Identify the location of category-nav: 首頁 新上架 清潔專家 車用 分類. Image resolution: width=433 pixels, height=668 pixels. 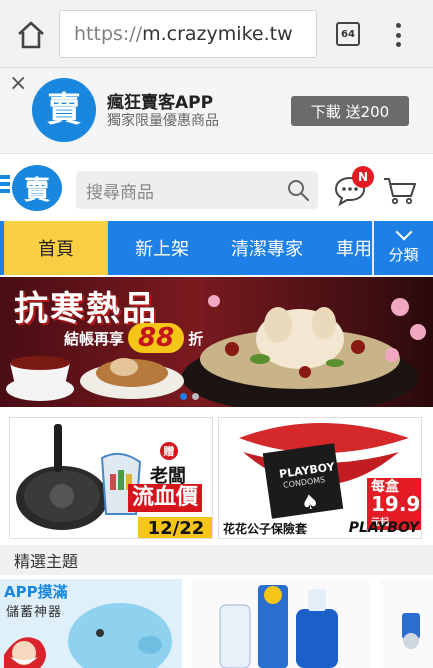
(216, 248).